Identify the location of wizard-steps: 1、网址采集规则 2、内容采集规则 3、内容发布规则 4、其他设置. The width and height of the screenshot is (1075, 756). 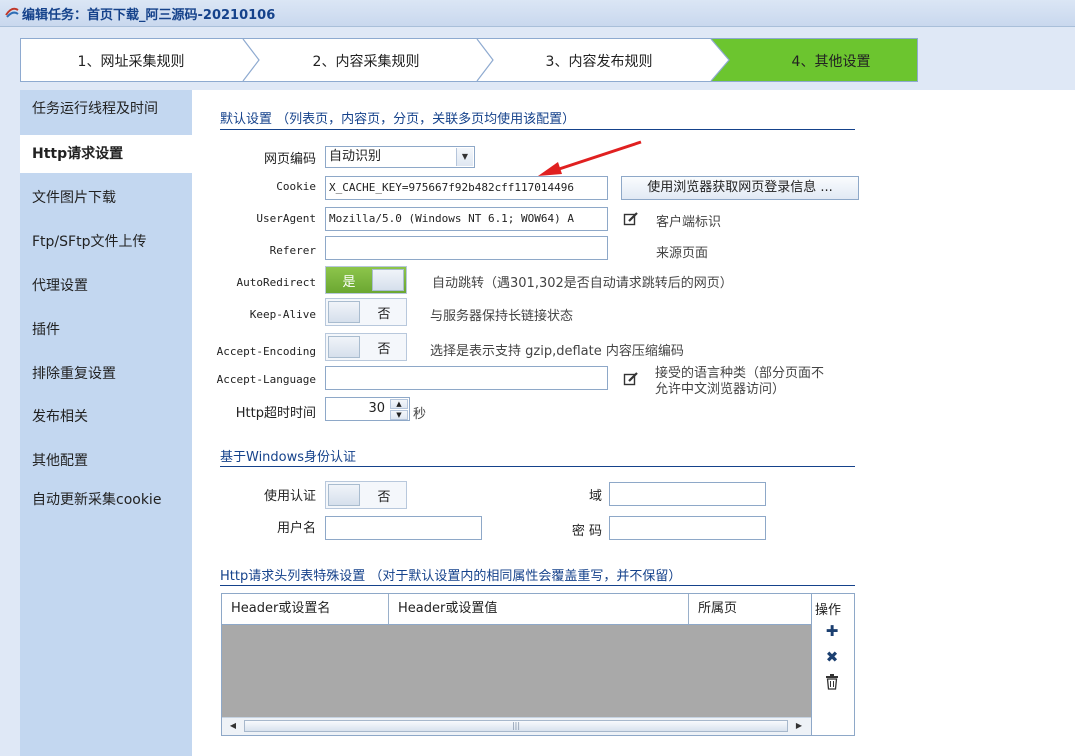
(469, 60).